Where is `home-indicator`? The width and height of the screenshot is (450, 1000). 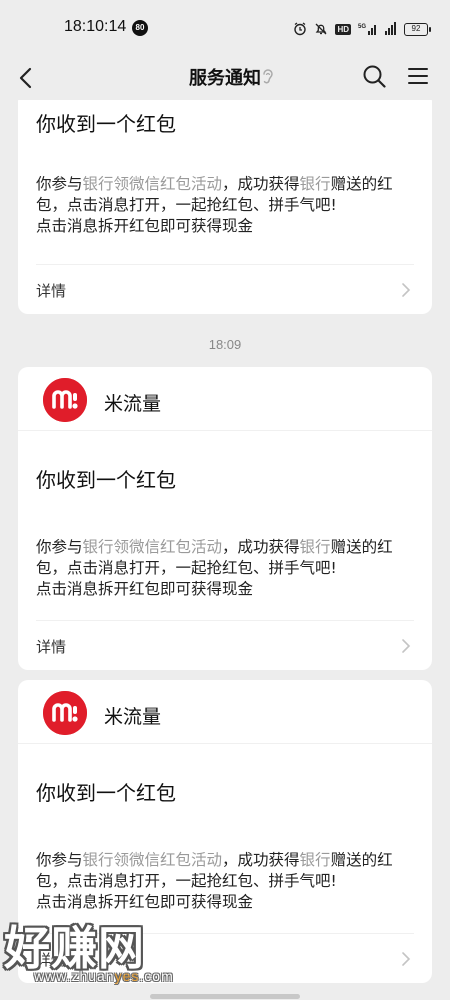 home-indicator is located at coordinates (225, 996).